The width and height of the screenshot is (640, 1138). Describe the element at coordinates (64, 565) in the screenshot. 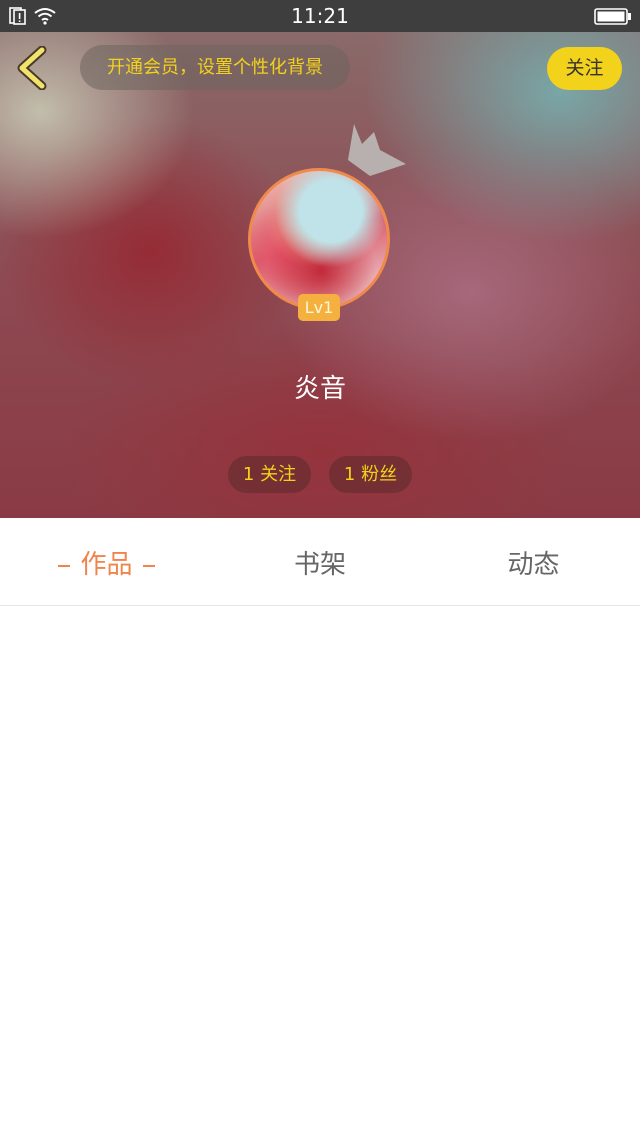

I see `tab-active-dash-left` at that location.